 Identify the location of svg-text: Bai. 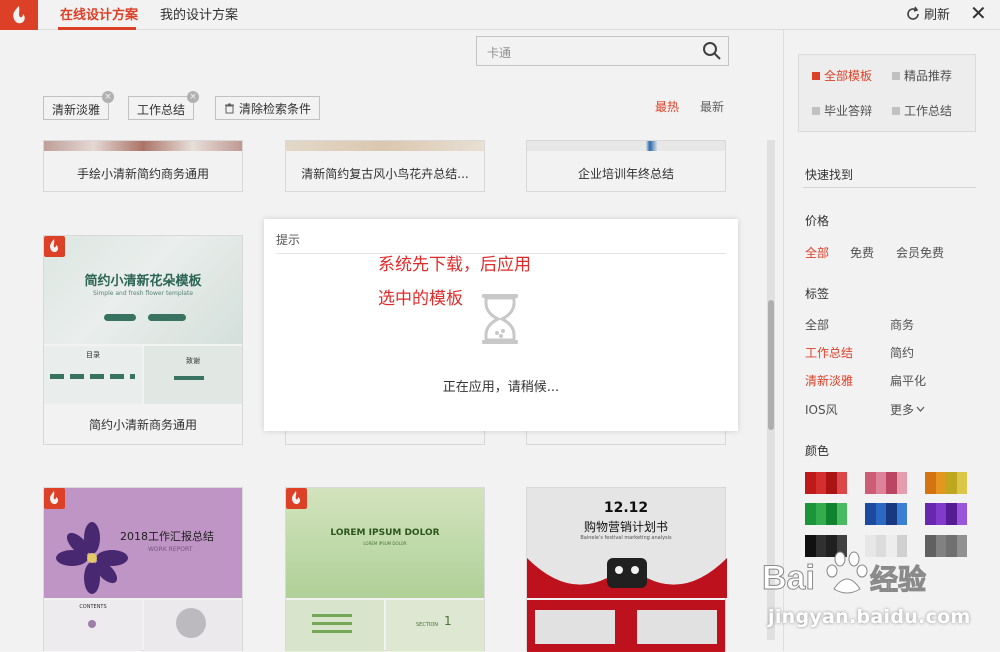
(788, 578).